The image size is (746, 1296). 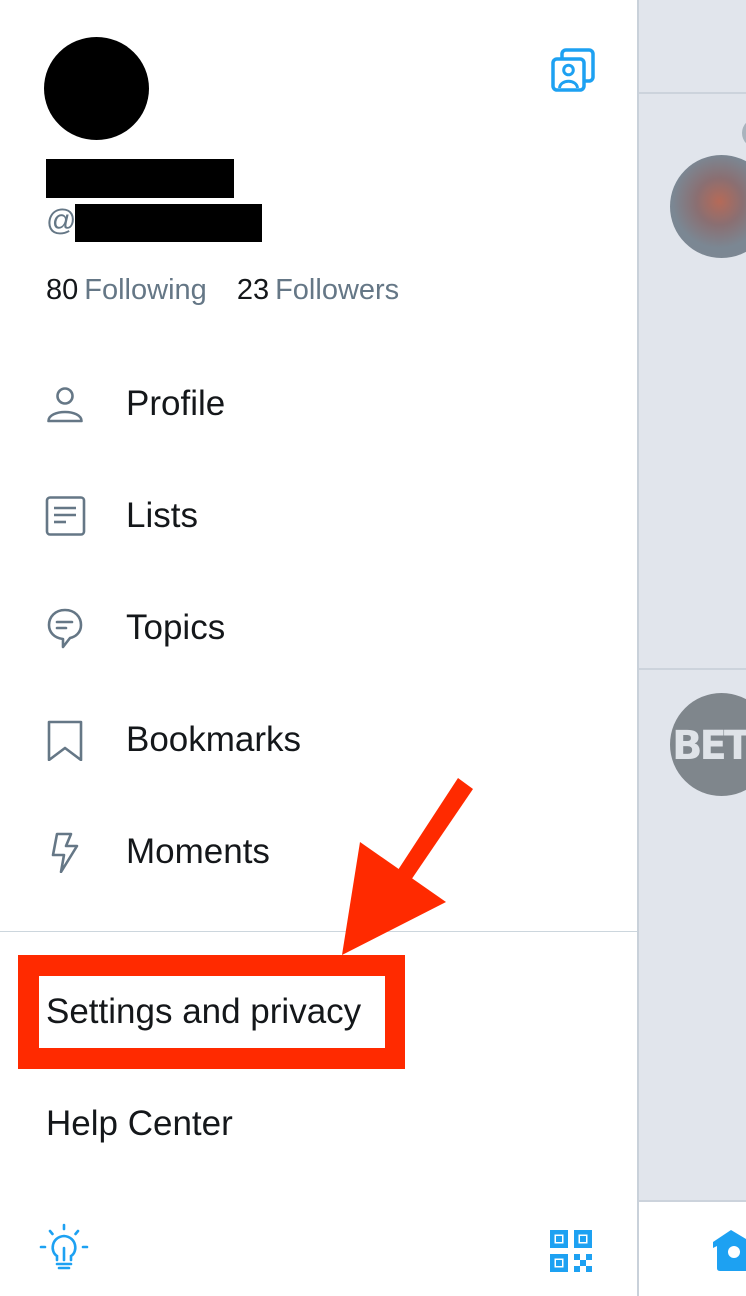 I want to click on menu-item-bookmarks: Bookmarks, so click(x=318, y=740).